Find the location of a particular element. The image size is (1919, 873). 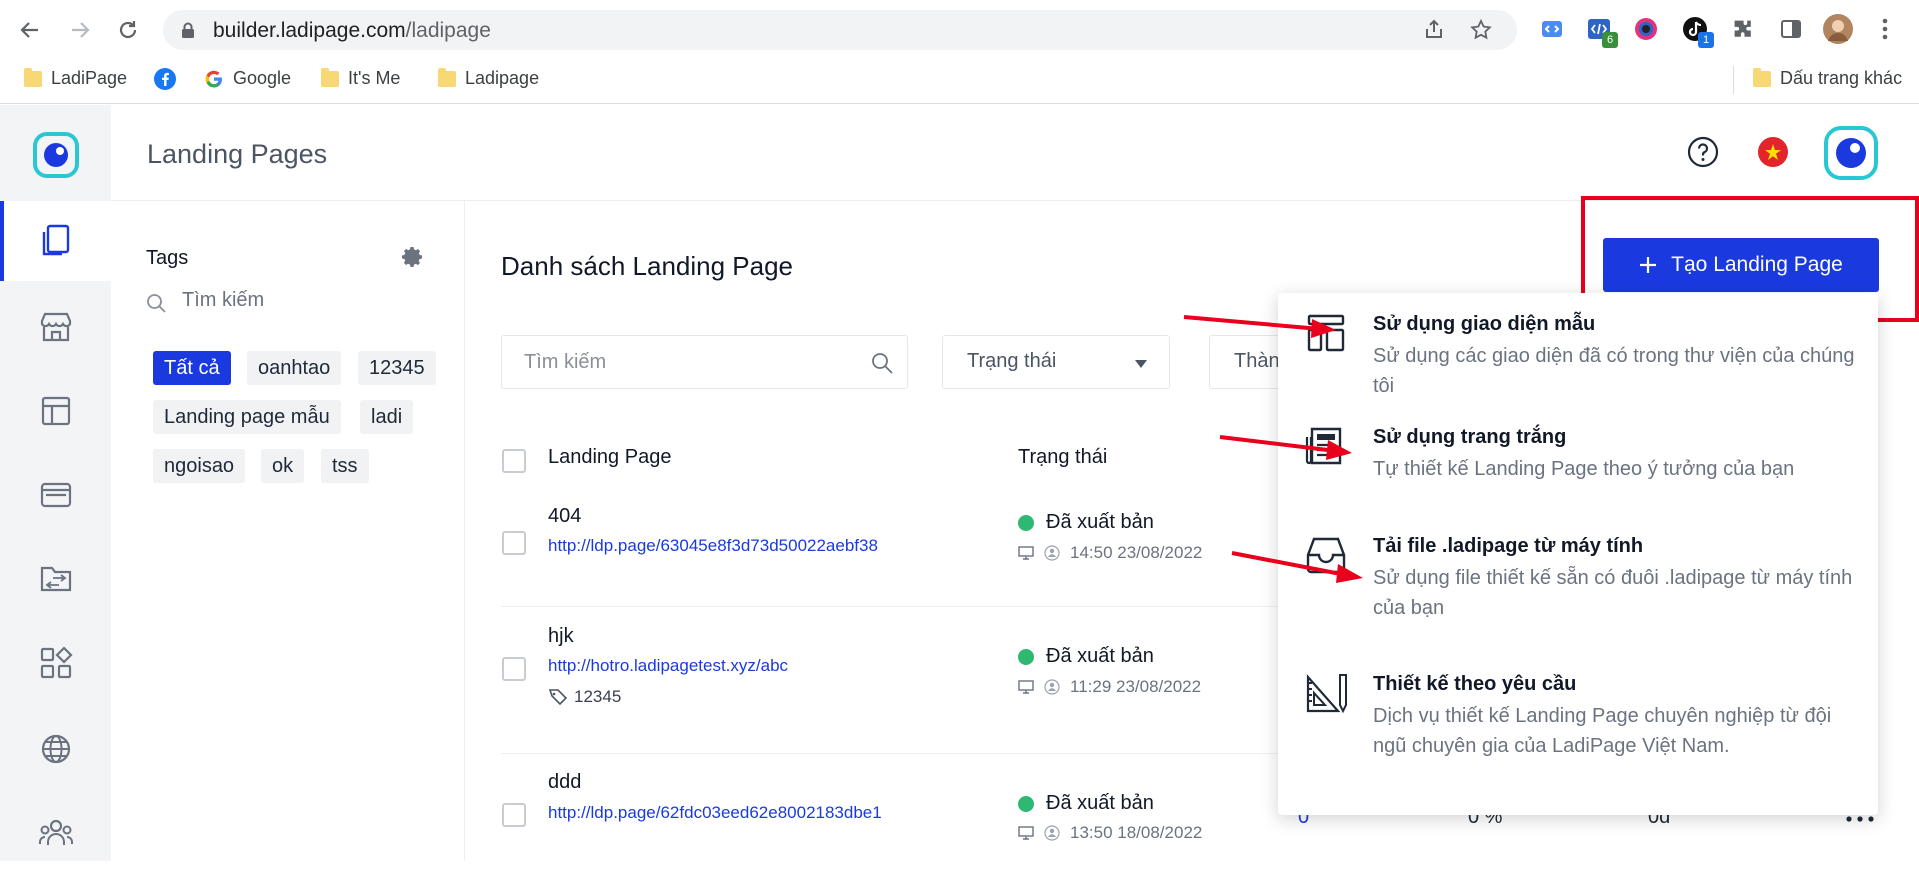

extension-3-icon is located at coordinates (1646, 29).